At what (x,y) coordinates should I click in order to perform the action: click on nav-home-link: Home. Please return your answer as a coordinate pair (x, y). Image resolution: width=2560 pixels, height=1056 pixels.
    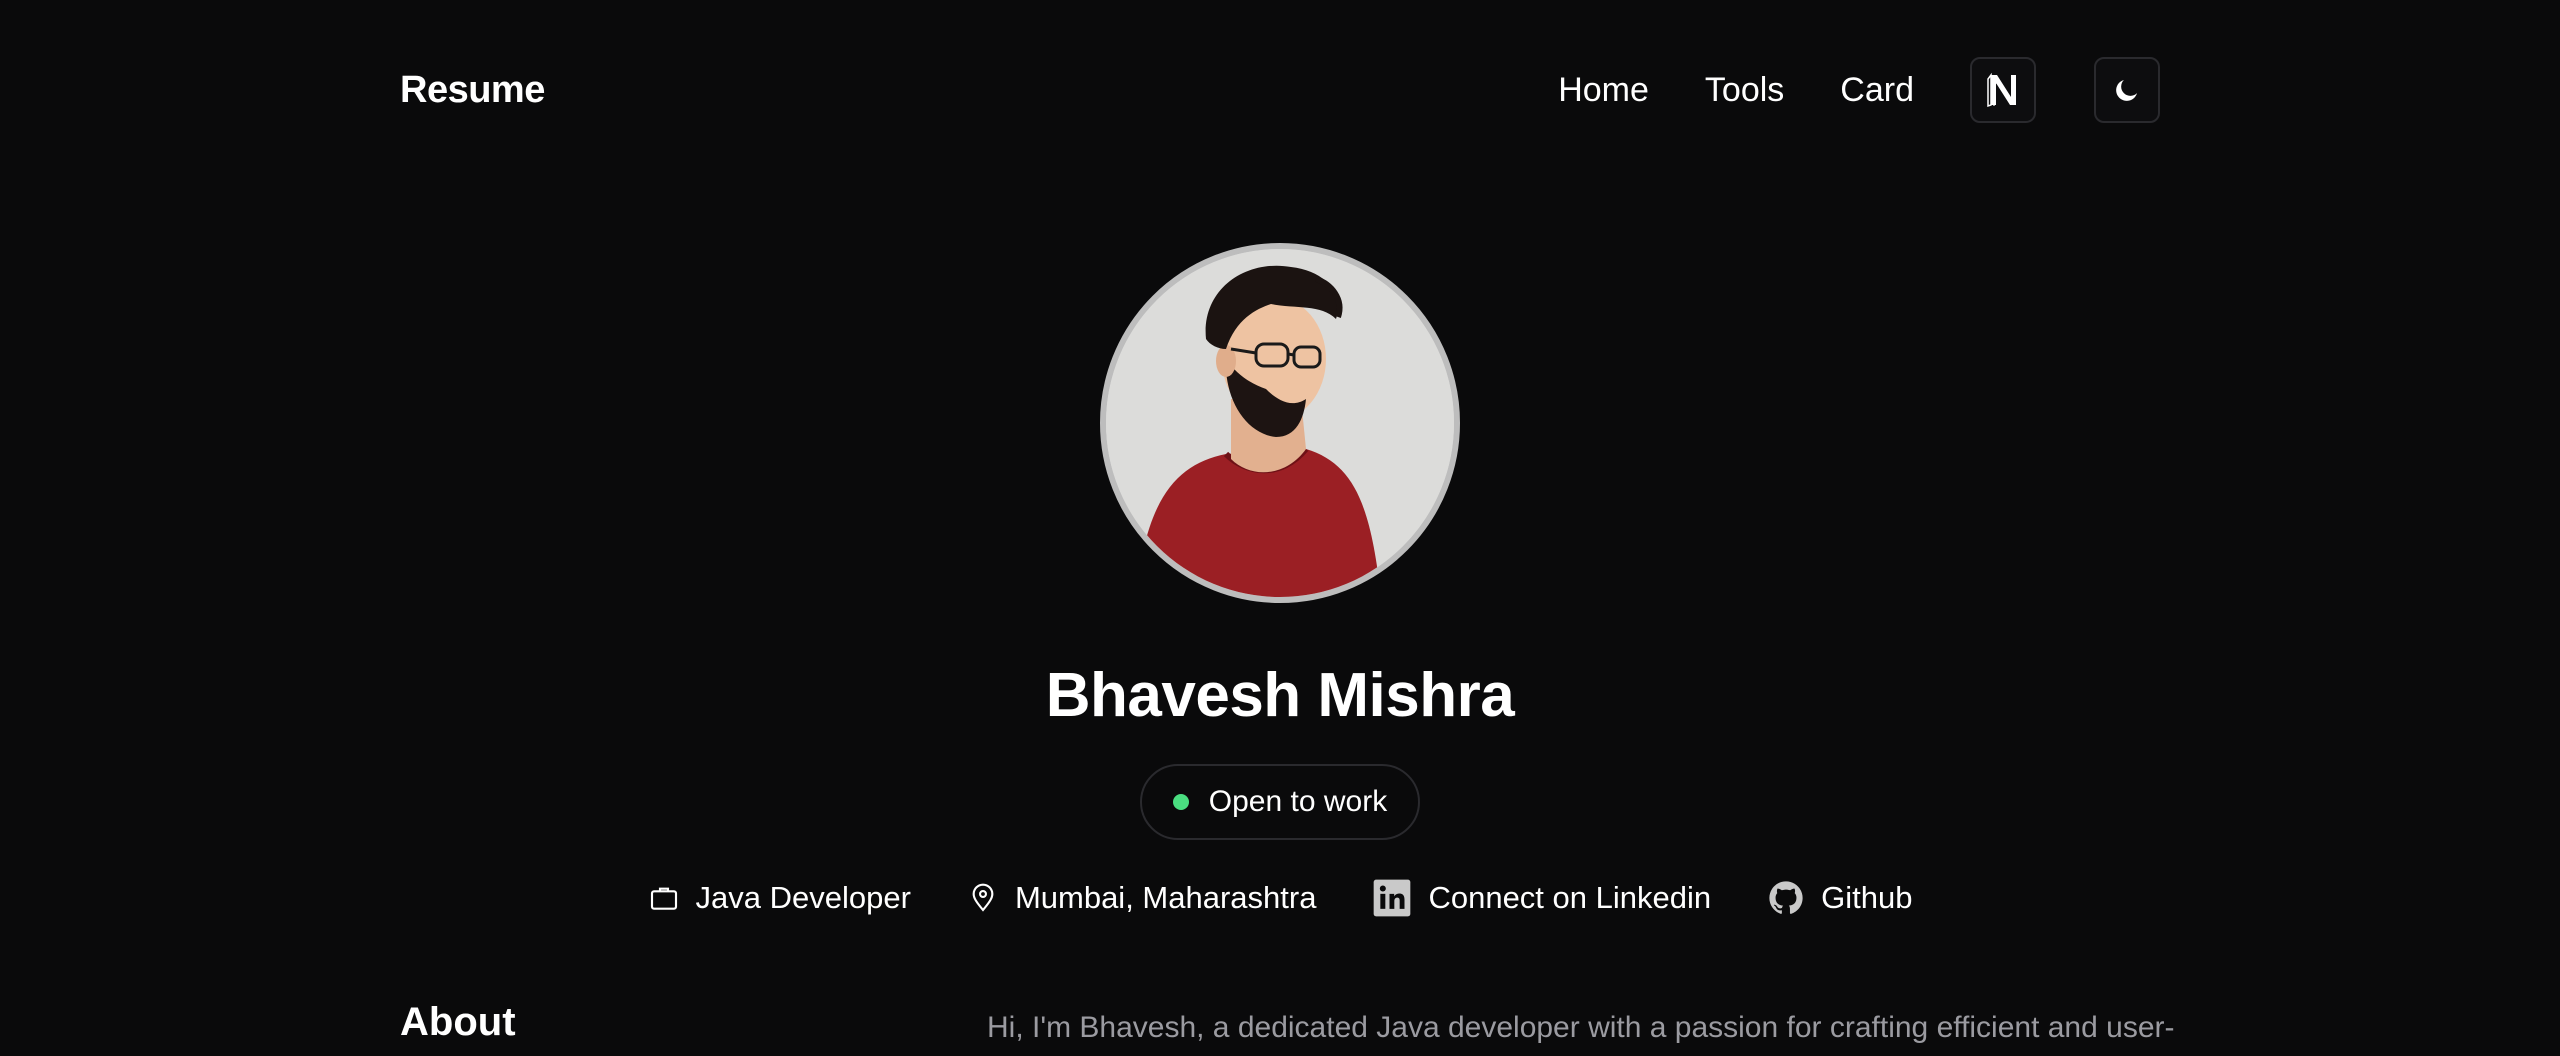
    Looking at the image, I should click on (1603, 90).